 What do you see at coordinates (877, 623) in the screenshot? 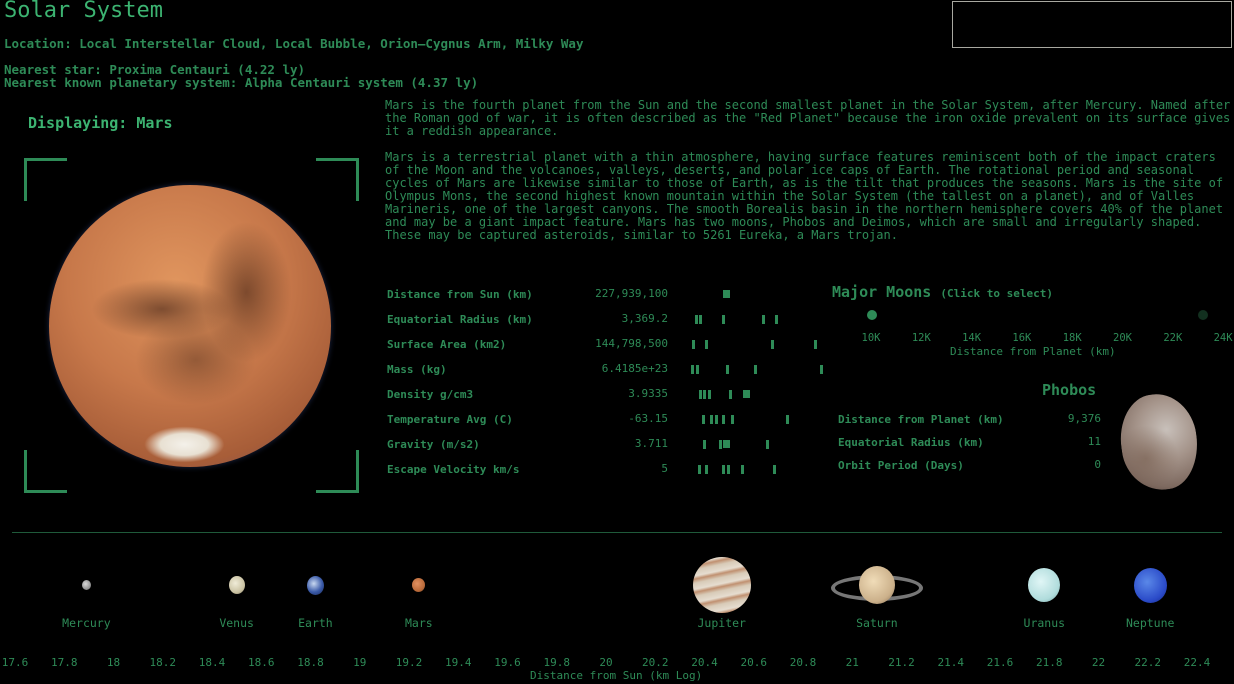
I see `planet-label-saturn: Saturn` at bounding box center [877, 623].